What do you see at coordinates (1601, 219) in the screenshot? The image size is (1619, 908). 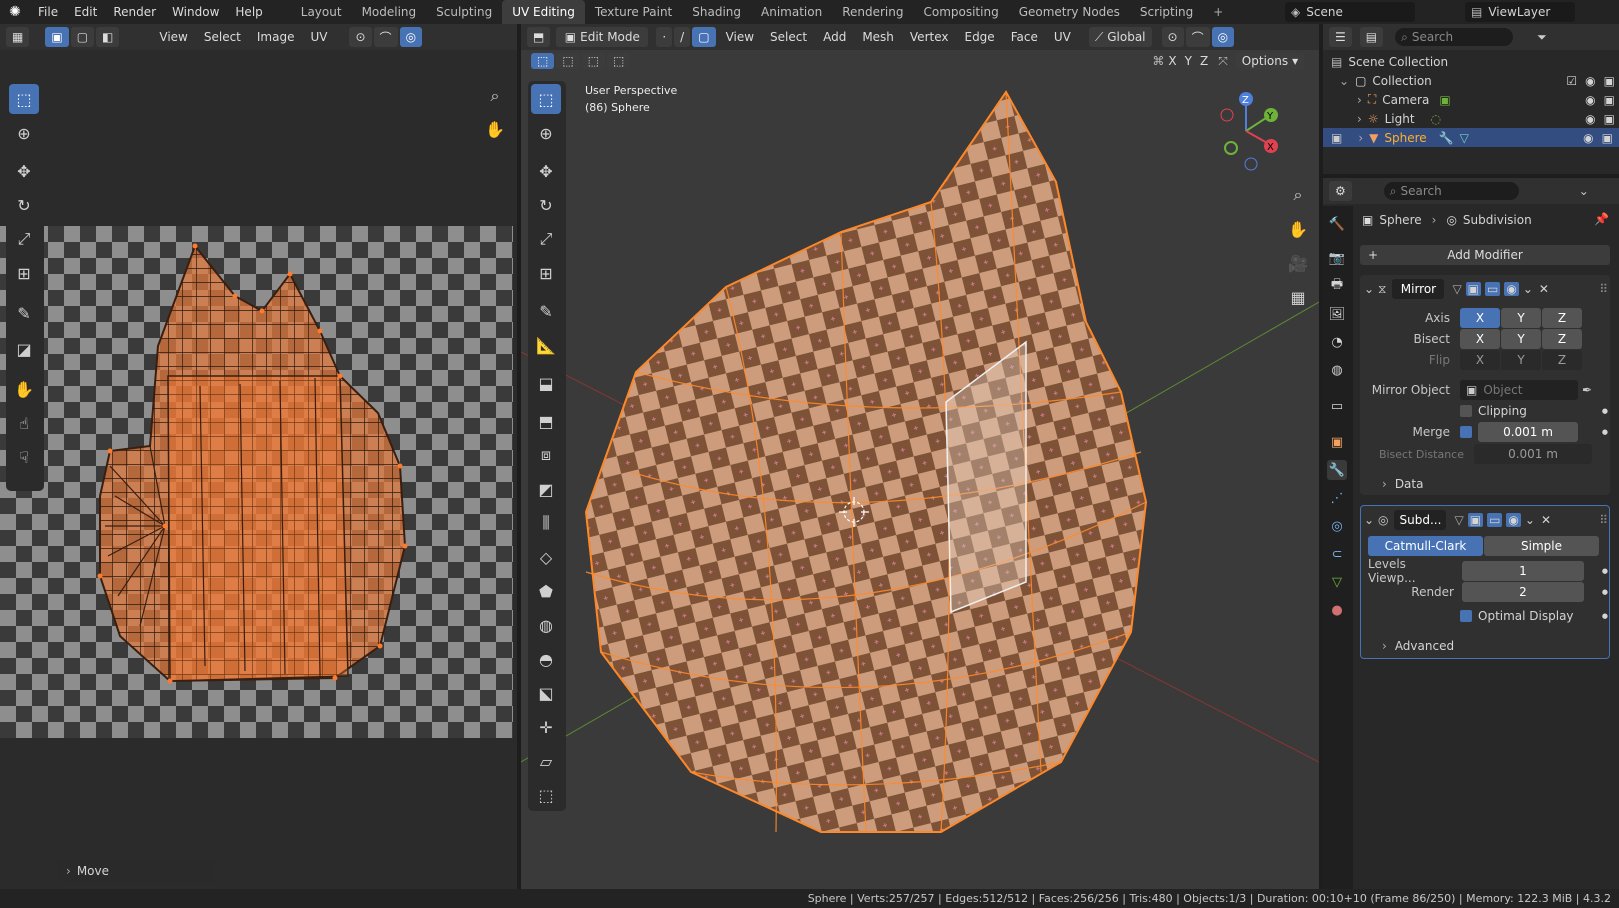 I see `pin-icon: 📌` at bounding box center [1601, 219].